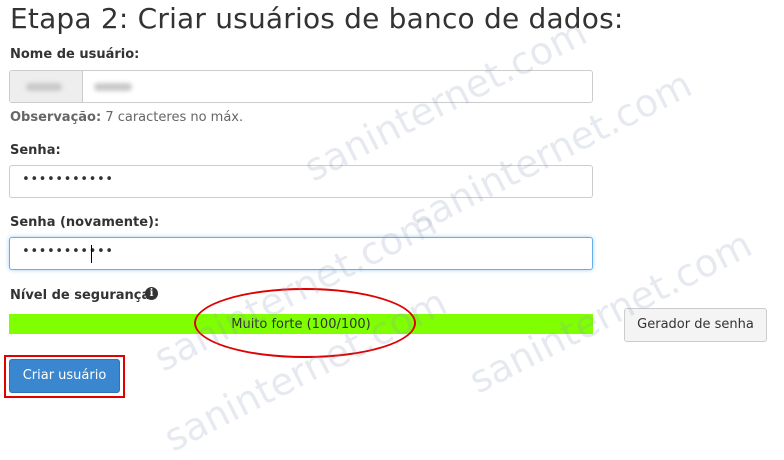  Describe the element at coordinates (80, 295) in the screenshot. I see `strength-label: Nível de segurança` at that location.